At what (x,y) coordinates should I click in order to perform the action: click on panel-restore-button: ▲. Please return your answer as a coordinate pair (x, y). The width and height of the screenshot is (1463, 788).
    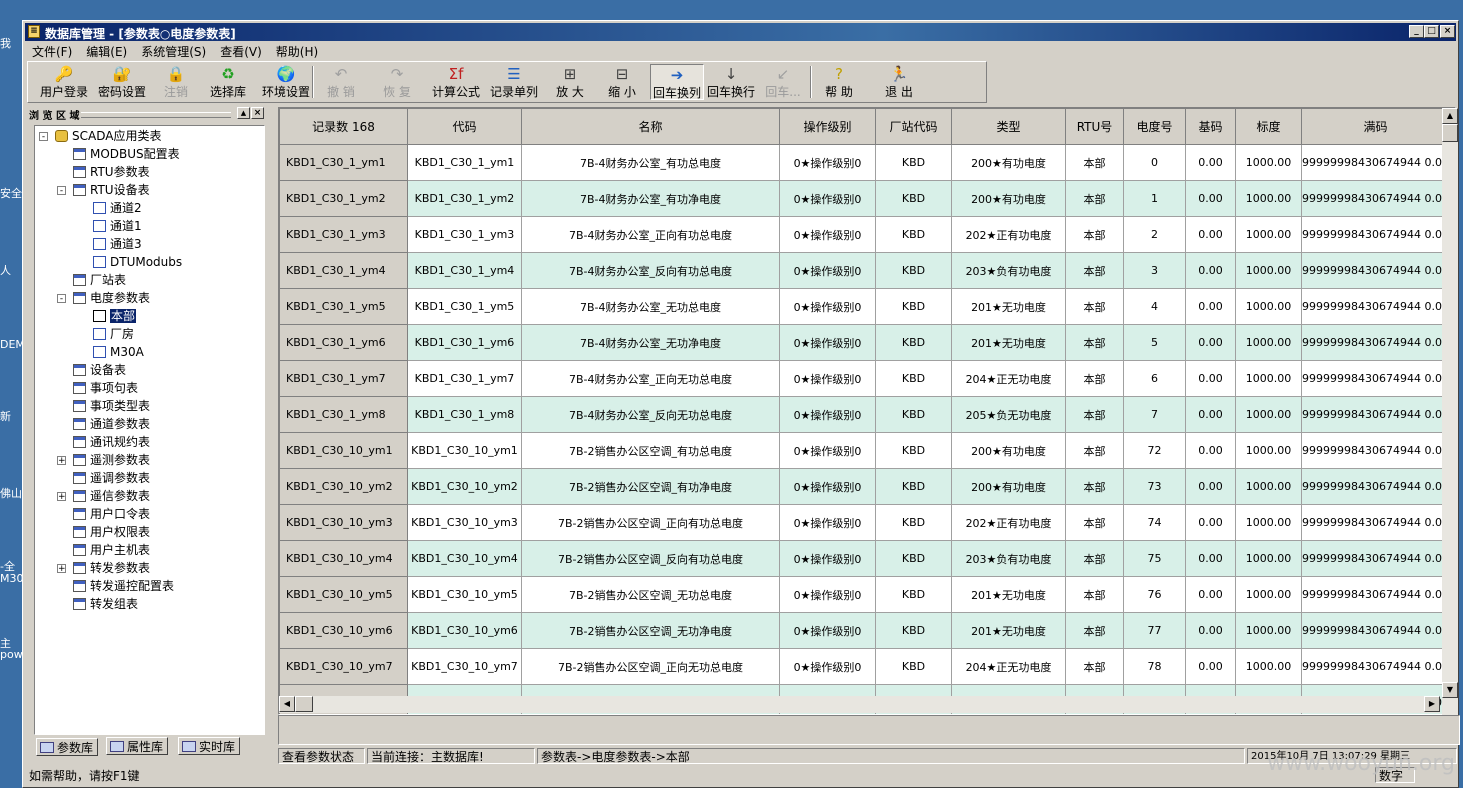
    Looking at the image, I should click on (243, 113).